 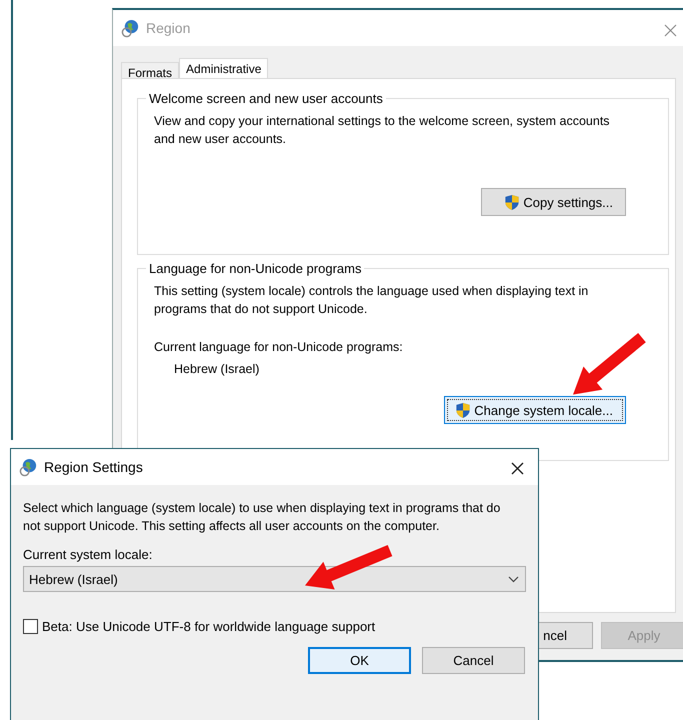 What do you see at coordinates (359, 660) in the screenshot?
I see `dialog-button: OK` at bounding box center [359, 660].